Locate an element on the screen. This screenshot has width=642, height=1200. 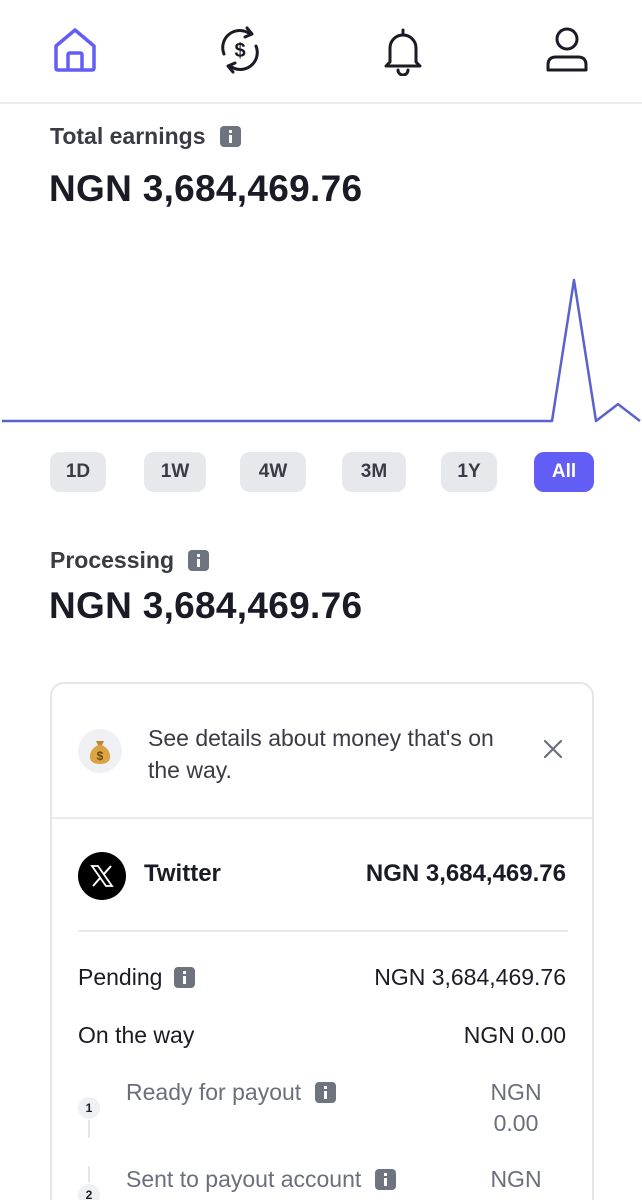
earnings-chart is located at coordinates (321, 350).